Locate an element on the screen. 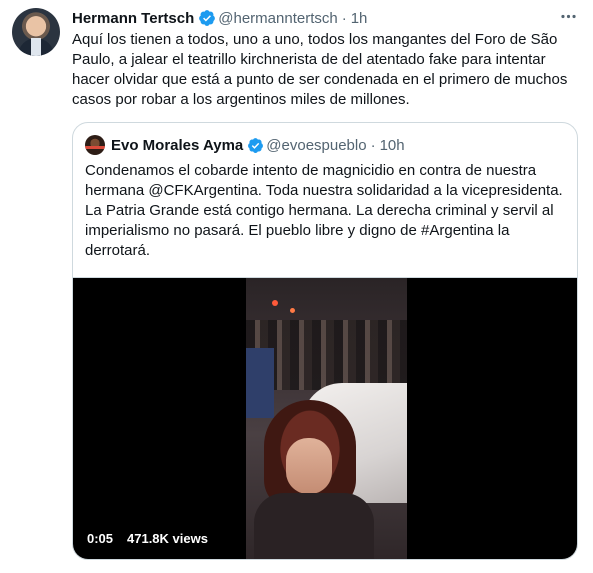 The image size is (593, 573). quoted-tweet-timestamp: 10h is located at coordinates (392, 145).